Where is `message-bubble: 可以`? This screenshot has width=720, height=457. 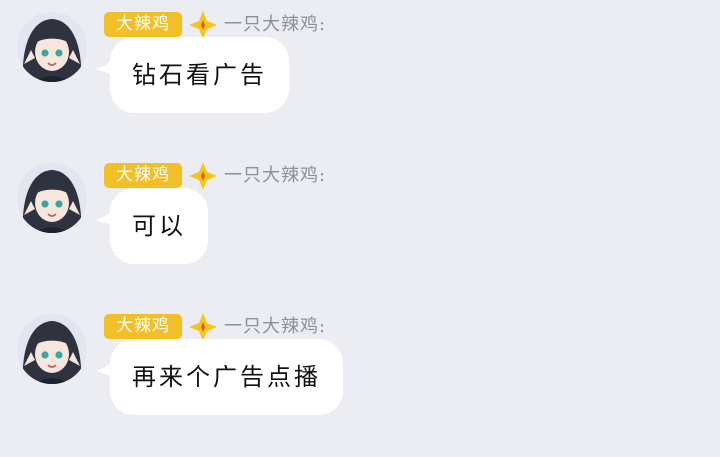 message-bubble: 可以 is located at coordinates (159, 226).